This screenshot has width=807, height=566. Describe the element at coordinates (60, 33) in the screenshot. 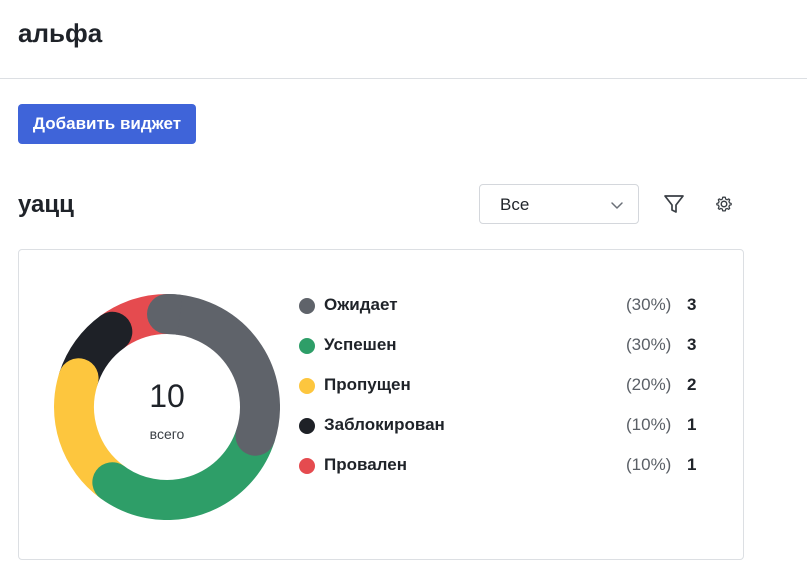

I see `page-title: альфа` at that location.